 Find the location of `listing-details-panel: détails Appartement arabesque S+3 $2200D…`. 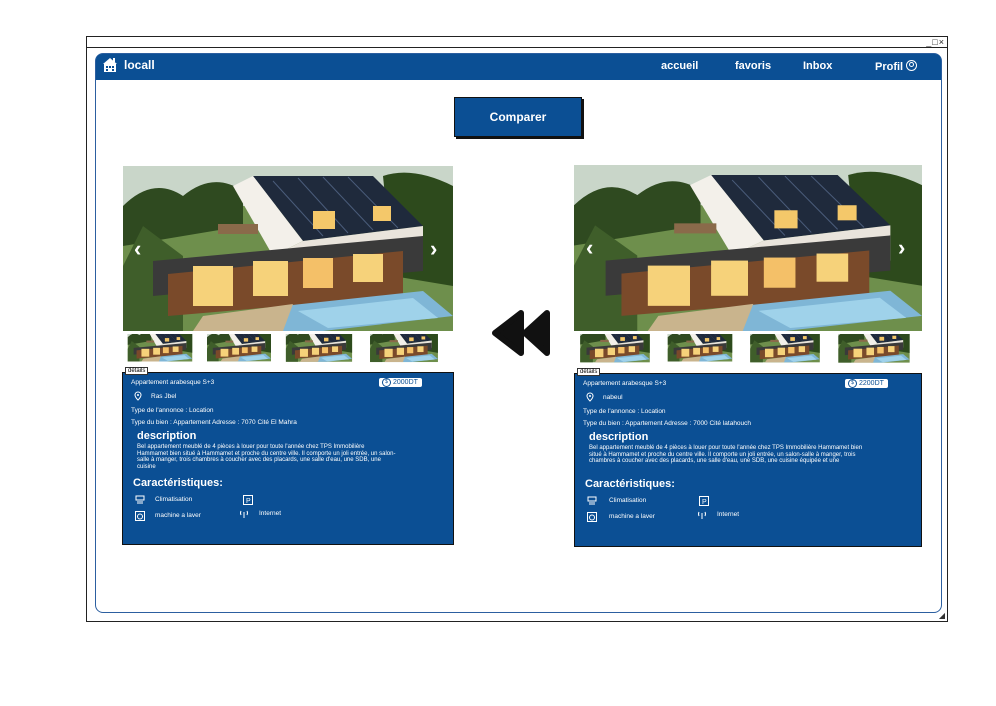

listing-details-panel: détails Appartement arabesque S+3 $2200D… is located at coordinates (748, 457).